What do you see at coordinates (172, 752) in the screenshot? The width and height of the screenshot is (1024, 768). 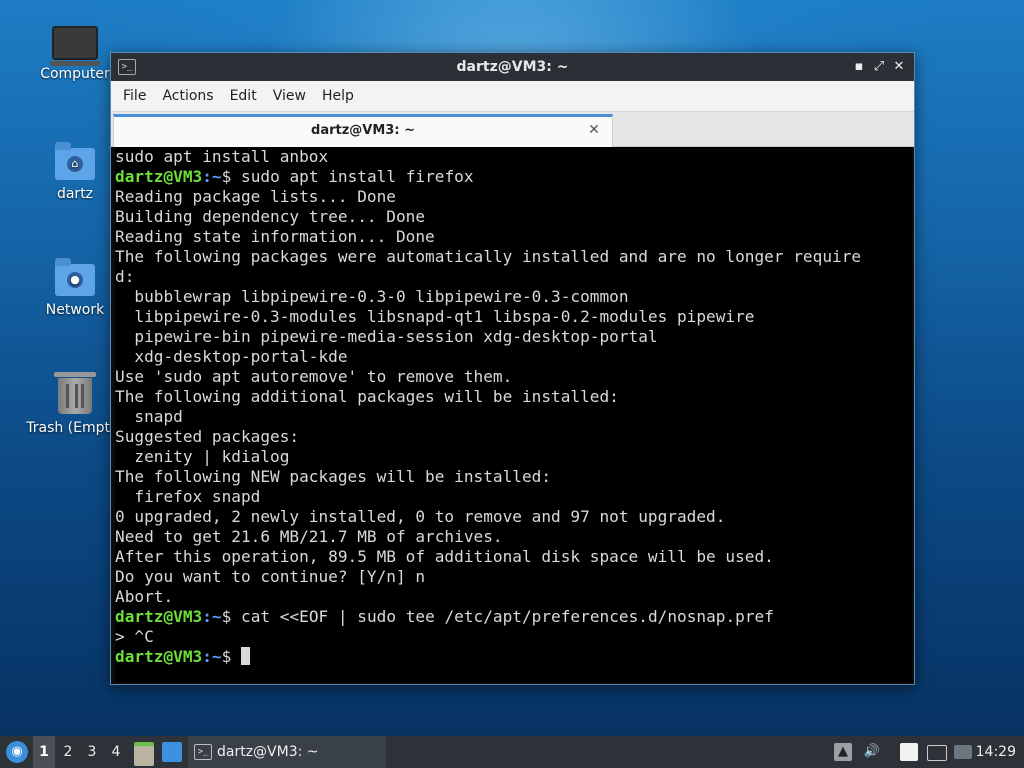 I see `show-desktop-icon` at bounding box center [172, 752].